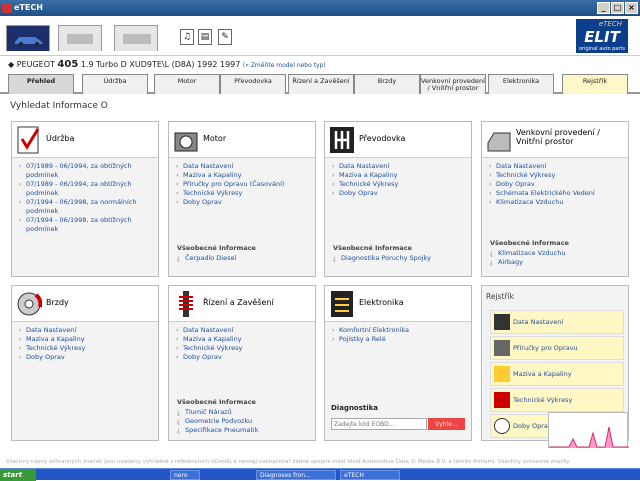 This screenshot has height=481, width=640. I want to click on window-title: eTECH, so click(28, 7).